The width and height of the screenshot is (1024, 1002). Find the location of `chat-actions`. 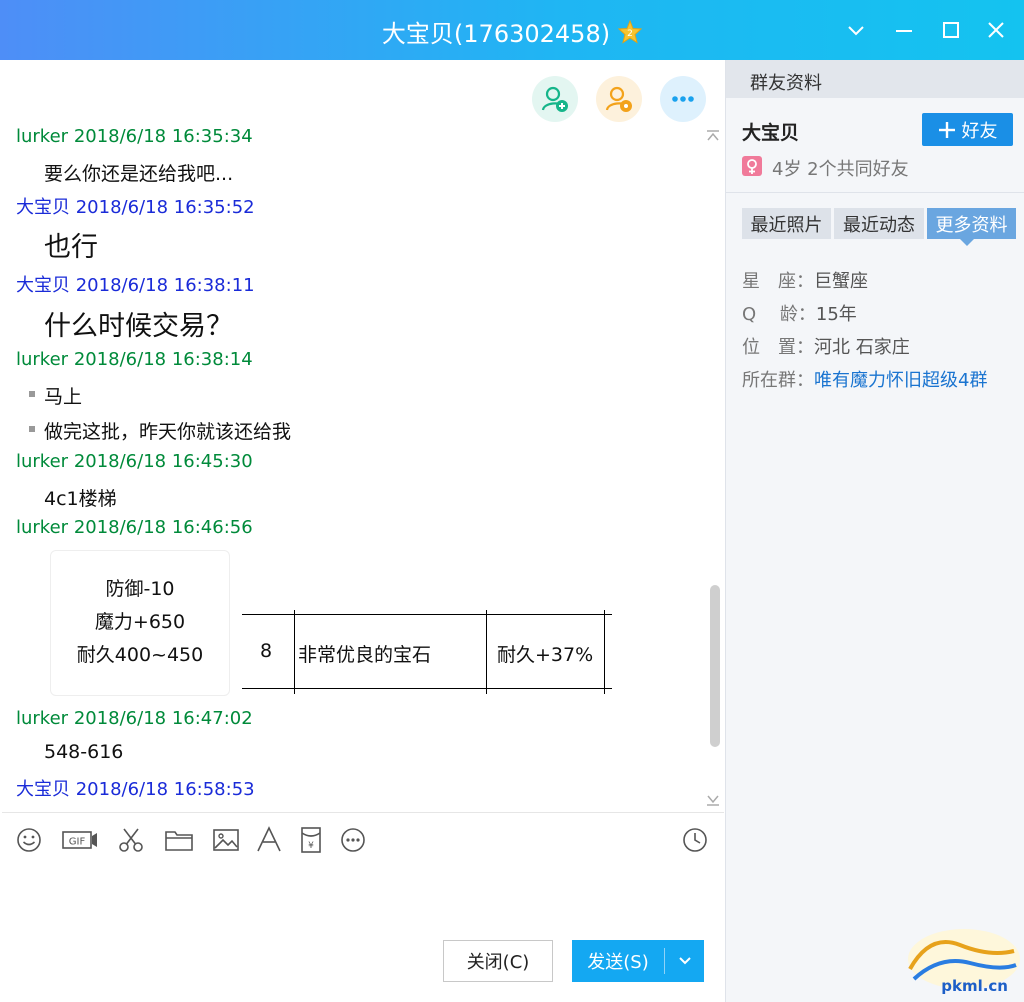

chat-actions is located at coordinates (619, 99).